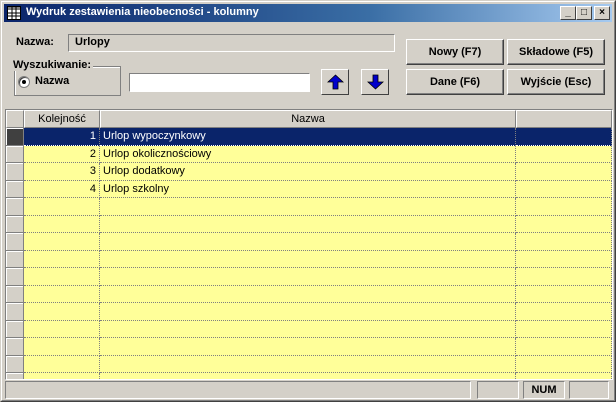 This screenshot has width=616, height=402. I want to click on column-header-name: Nazwa, so click(308, 119).